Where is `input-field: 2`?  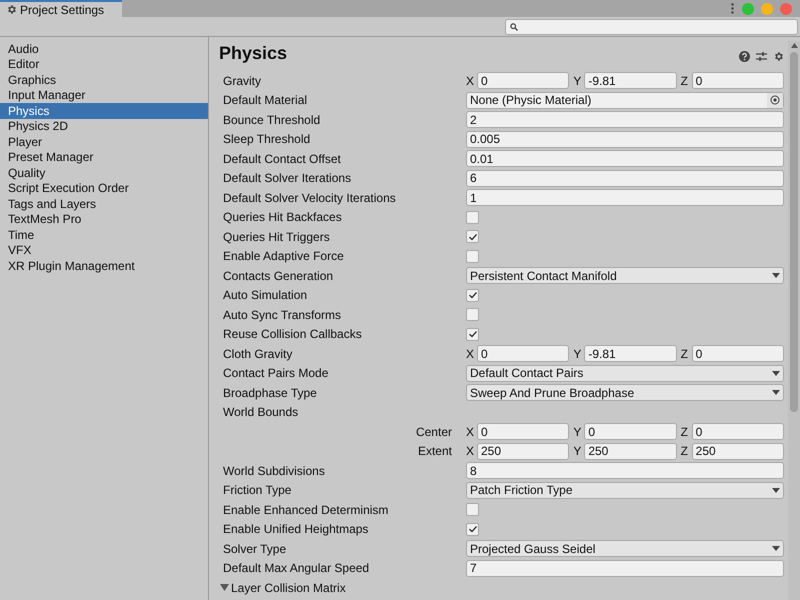 input-field: 2 is located at coordinates (625, 119).